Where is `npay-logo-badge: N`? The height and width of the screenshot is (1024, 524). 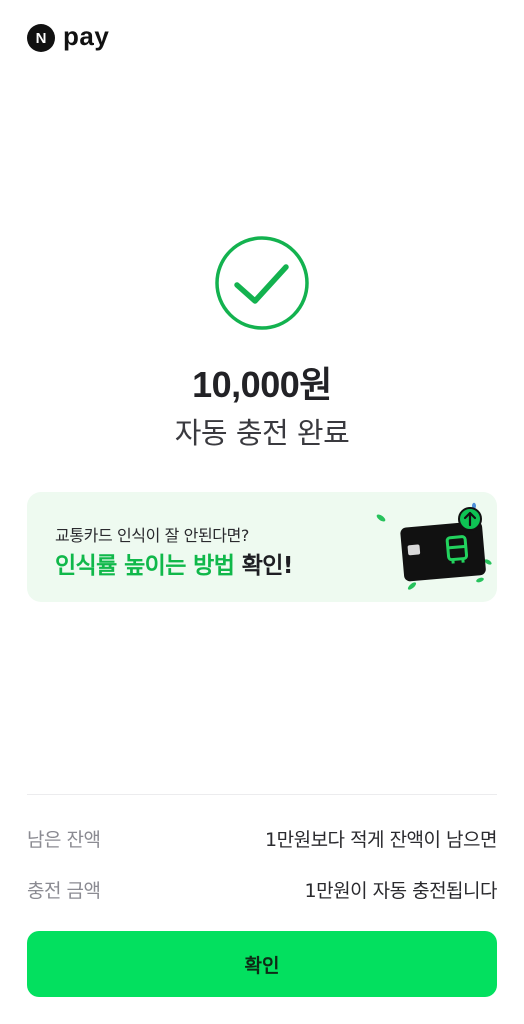 npay-logo-badge: N is located at coordinates (41, 38).